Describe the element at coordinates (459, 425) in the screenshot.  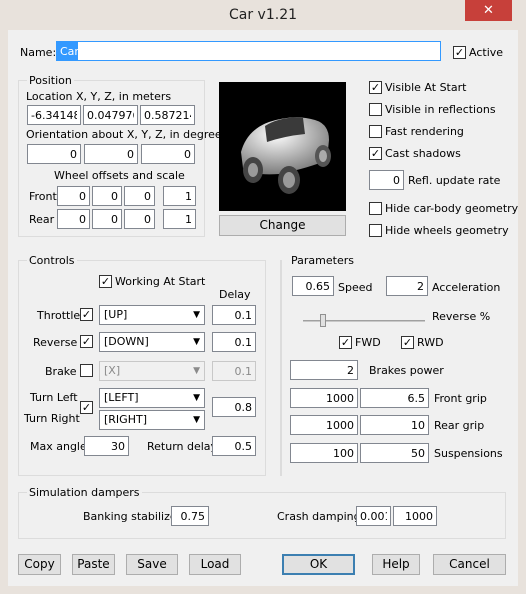
I see `rear-grip-label: Rear grip` at that location.